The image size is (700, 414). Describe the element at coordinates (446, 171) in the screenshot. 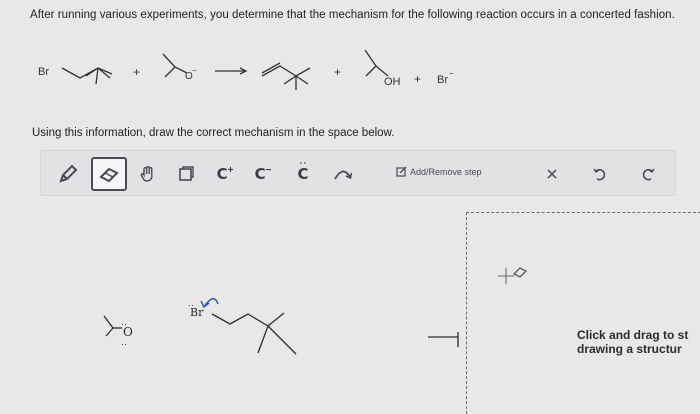

I see `add-remove-step-label: Add/Remove step` at that location.